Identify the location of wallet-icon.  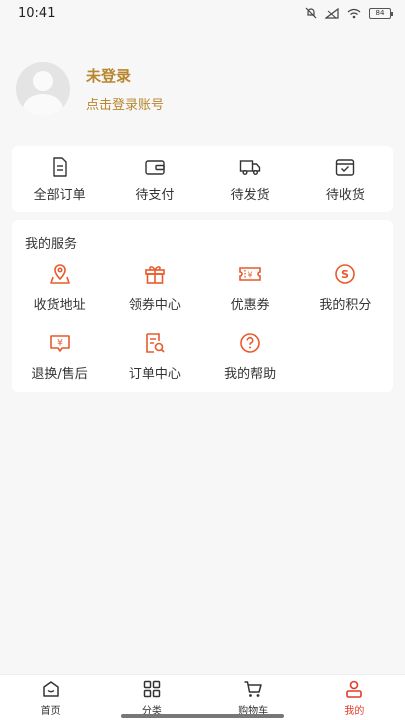
(155, 167).